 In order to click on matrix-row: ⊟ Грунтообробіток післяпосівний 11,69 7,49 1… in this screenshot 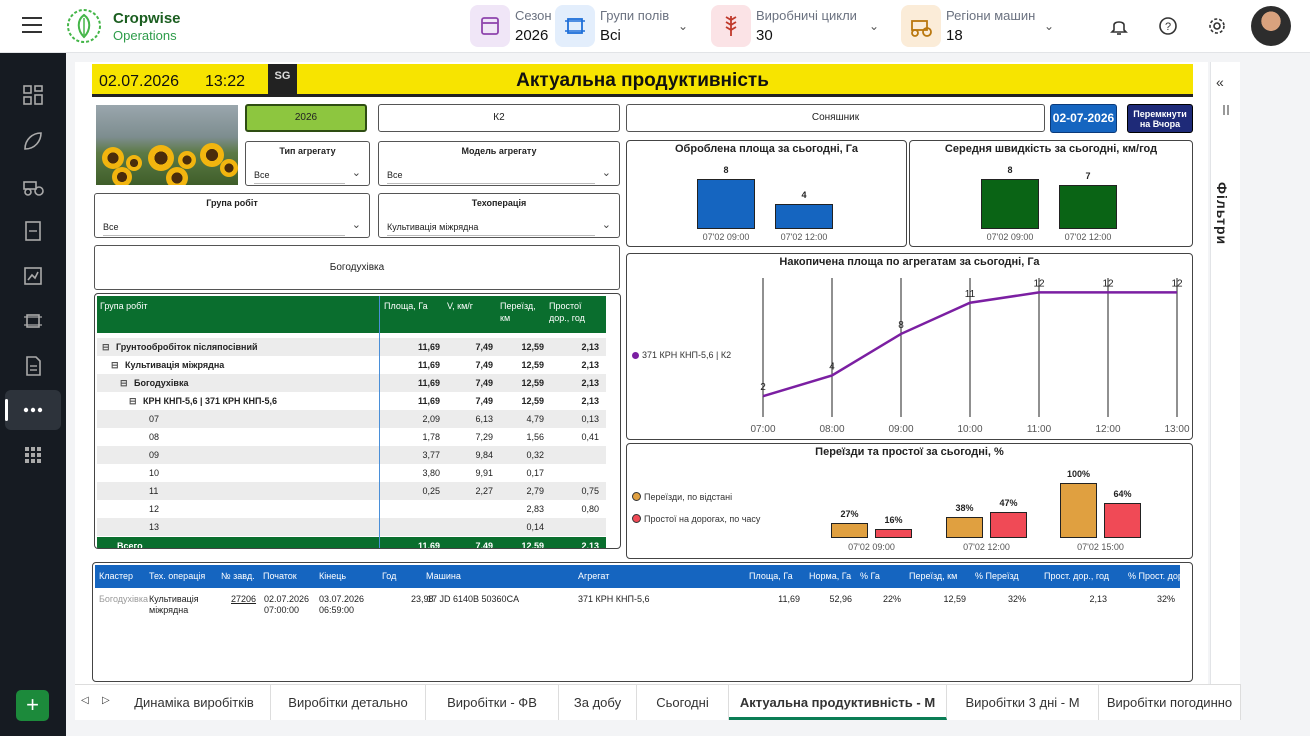, I will do `click(351, 347)`.